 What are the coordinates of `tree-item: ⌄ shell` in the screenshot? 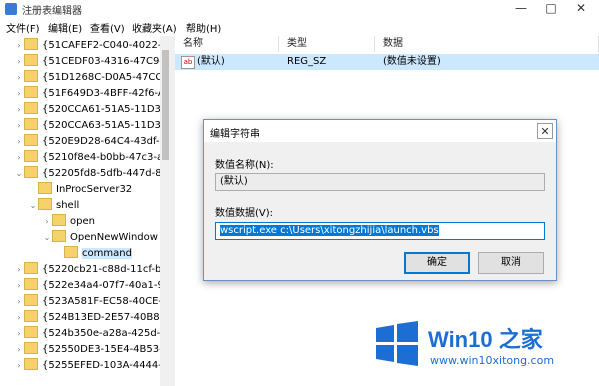 It's located at (53, 206).